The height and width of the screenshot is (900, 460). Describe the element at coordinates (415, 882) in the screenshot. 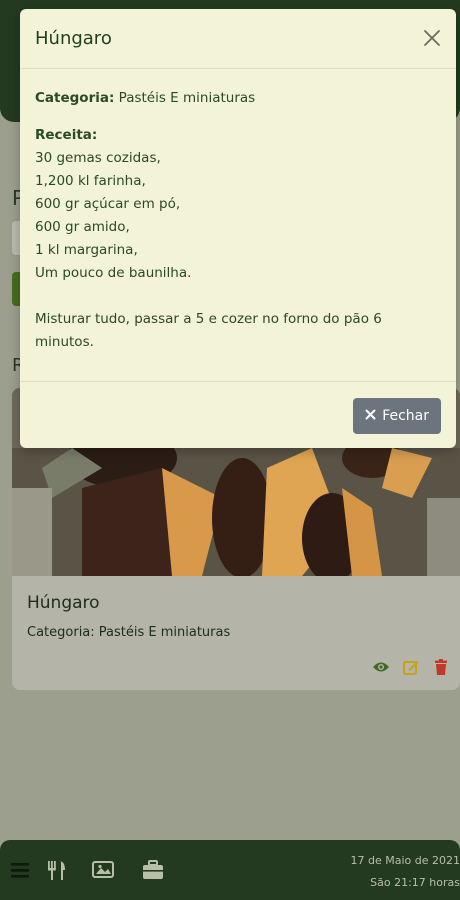

I see `time-text: São 21:17 horas` at that location.